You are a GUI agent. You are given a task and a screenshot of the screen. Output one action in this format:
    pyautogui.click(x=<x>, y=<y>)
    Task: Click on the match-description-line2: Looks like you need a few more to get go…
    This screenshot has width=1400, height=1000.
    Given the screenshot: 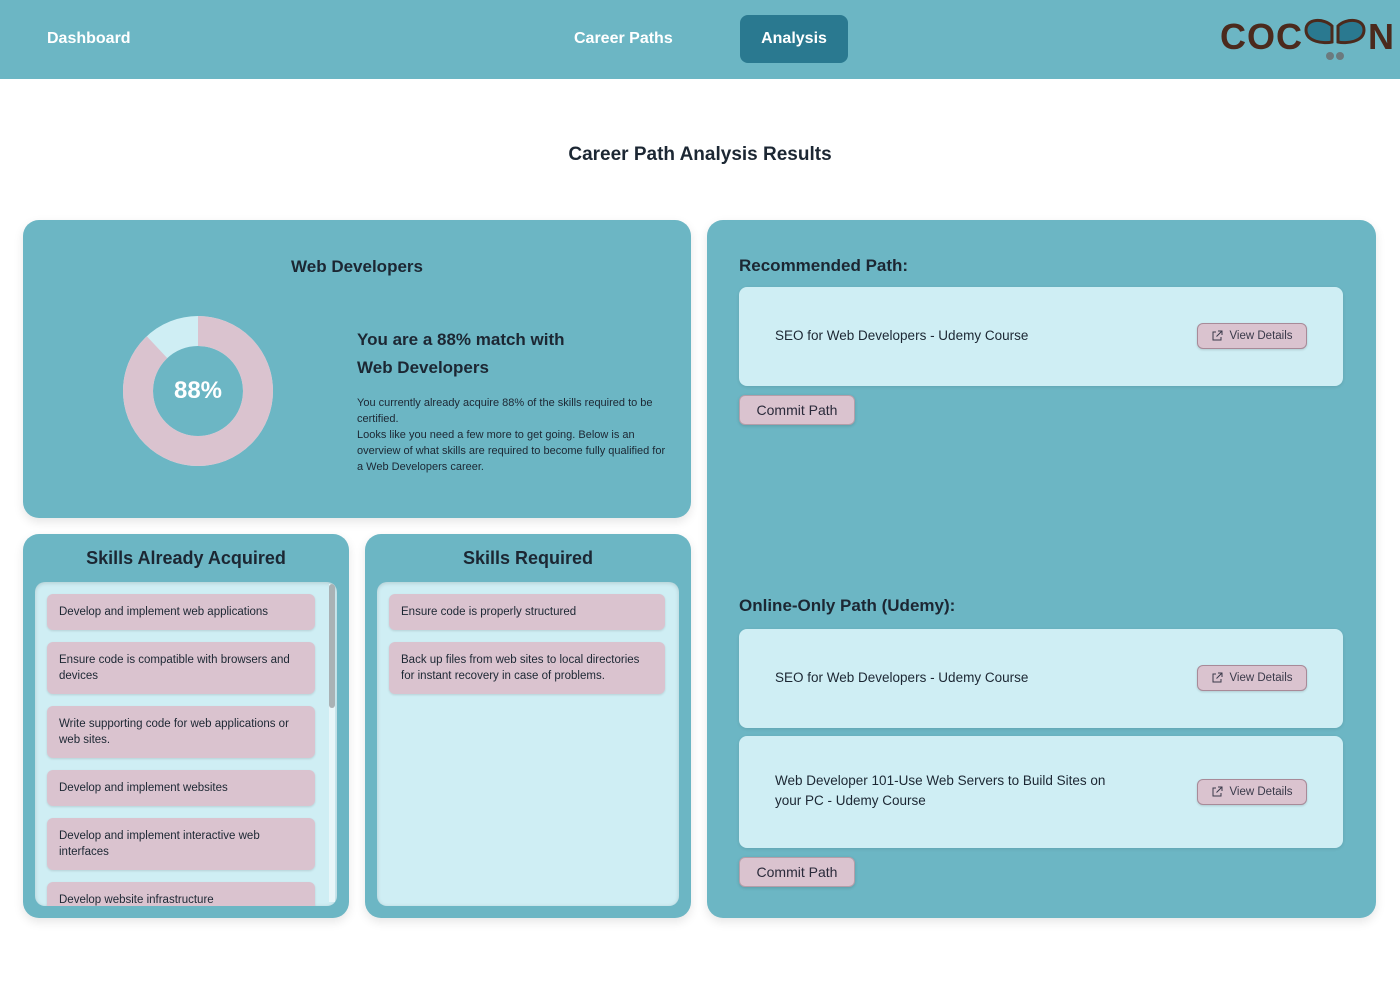 What is the action you would take?
    pyautogui.click(x=511, y=451)
    